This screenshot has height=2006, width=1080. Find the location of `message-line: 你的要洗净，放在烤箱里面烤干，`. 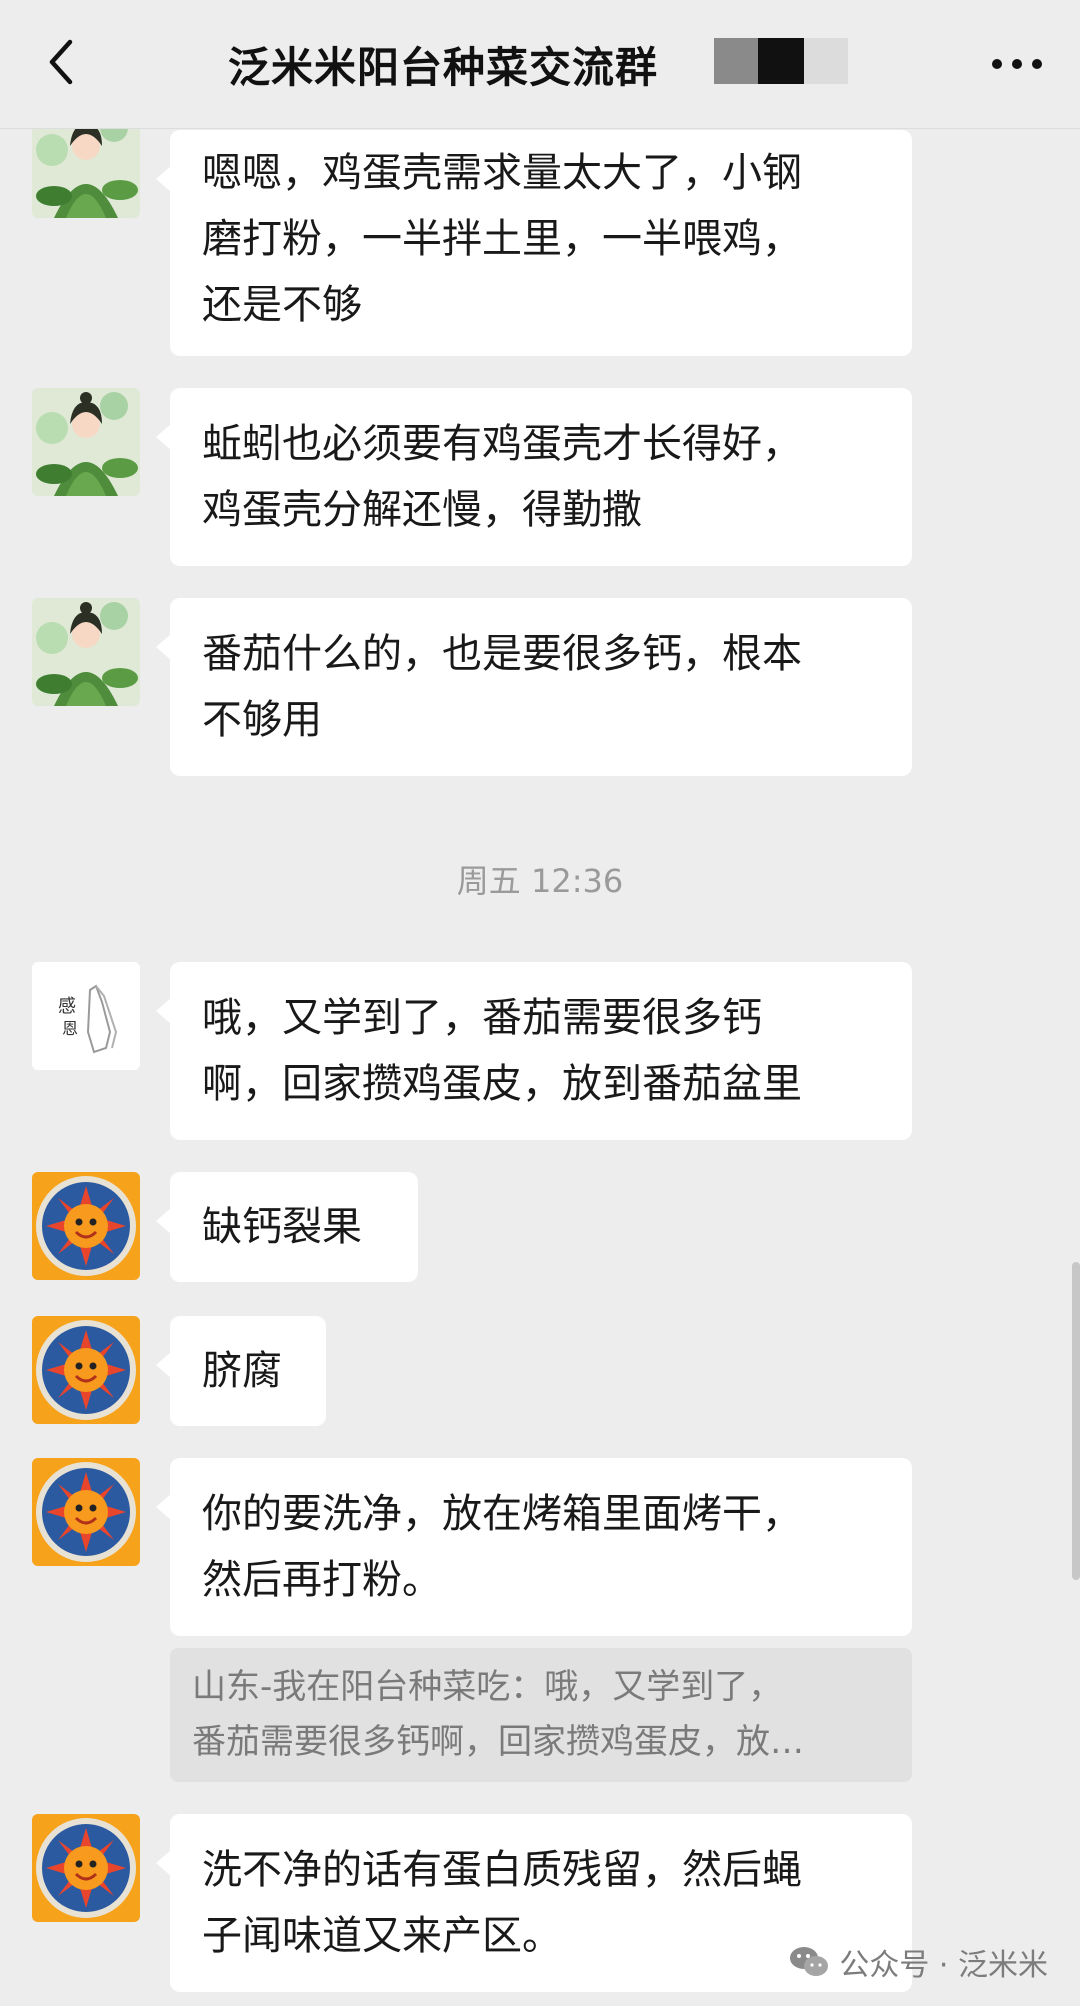

message-line: 你的要洗净，放在烤箱里面烤干， is located at coordinates (502, 1514).